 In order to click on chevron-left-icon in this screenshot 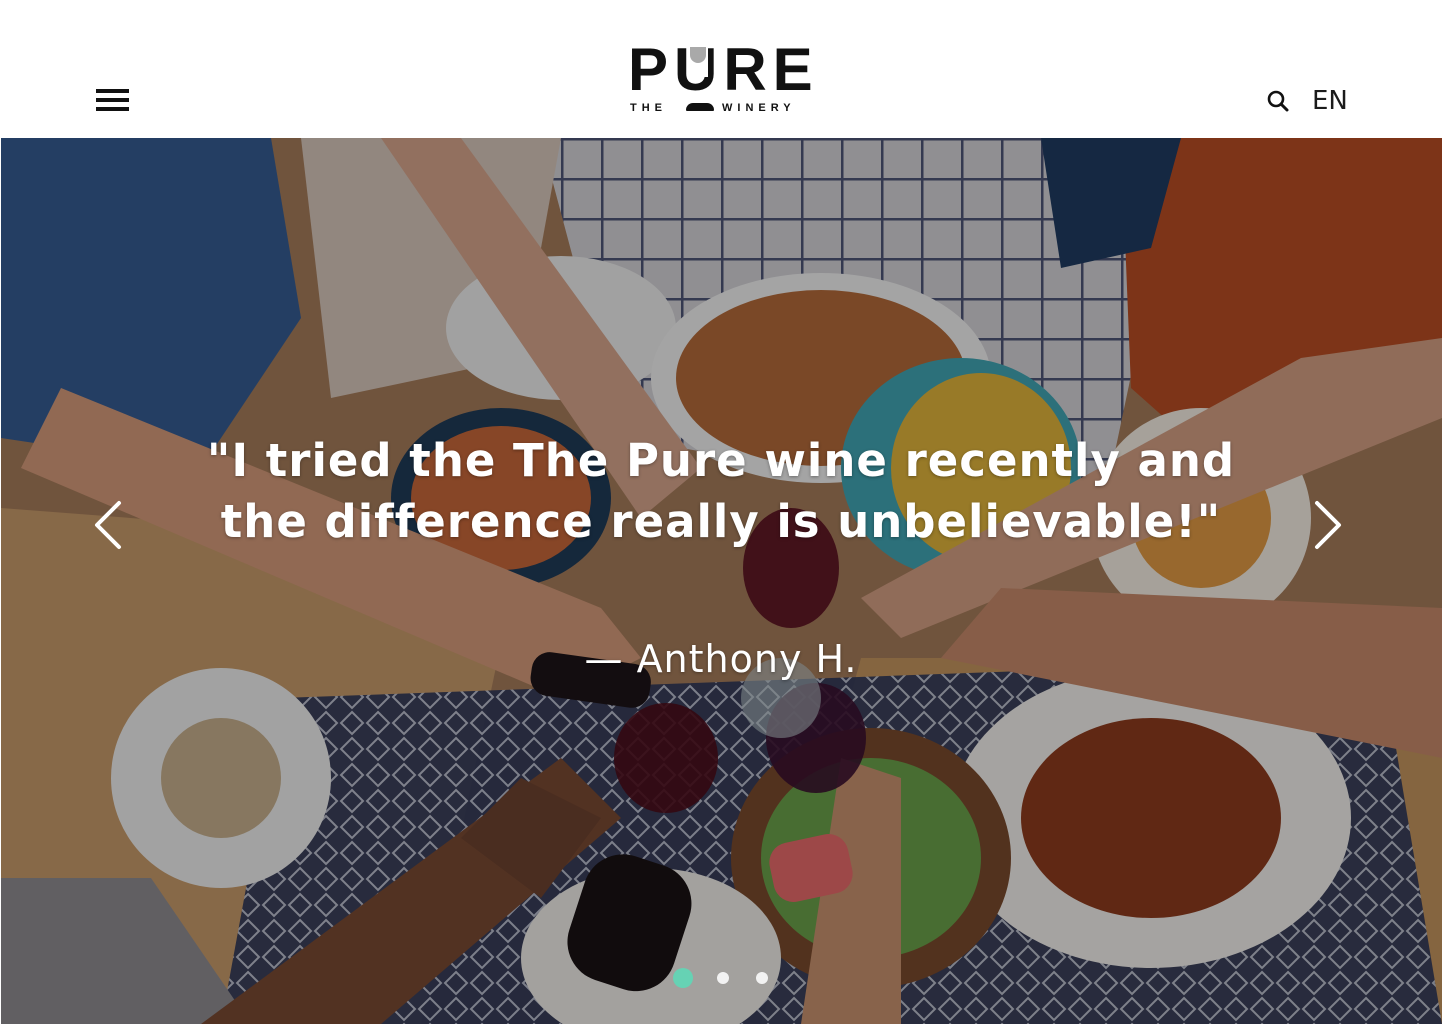, I will do `click(108, 525)`.